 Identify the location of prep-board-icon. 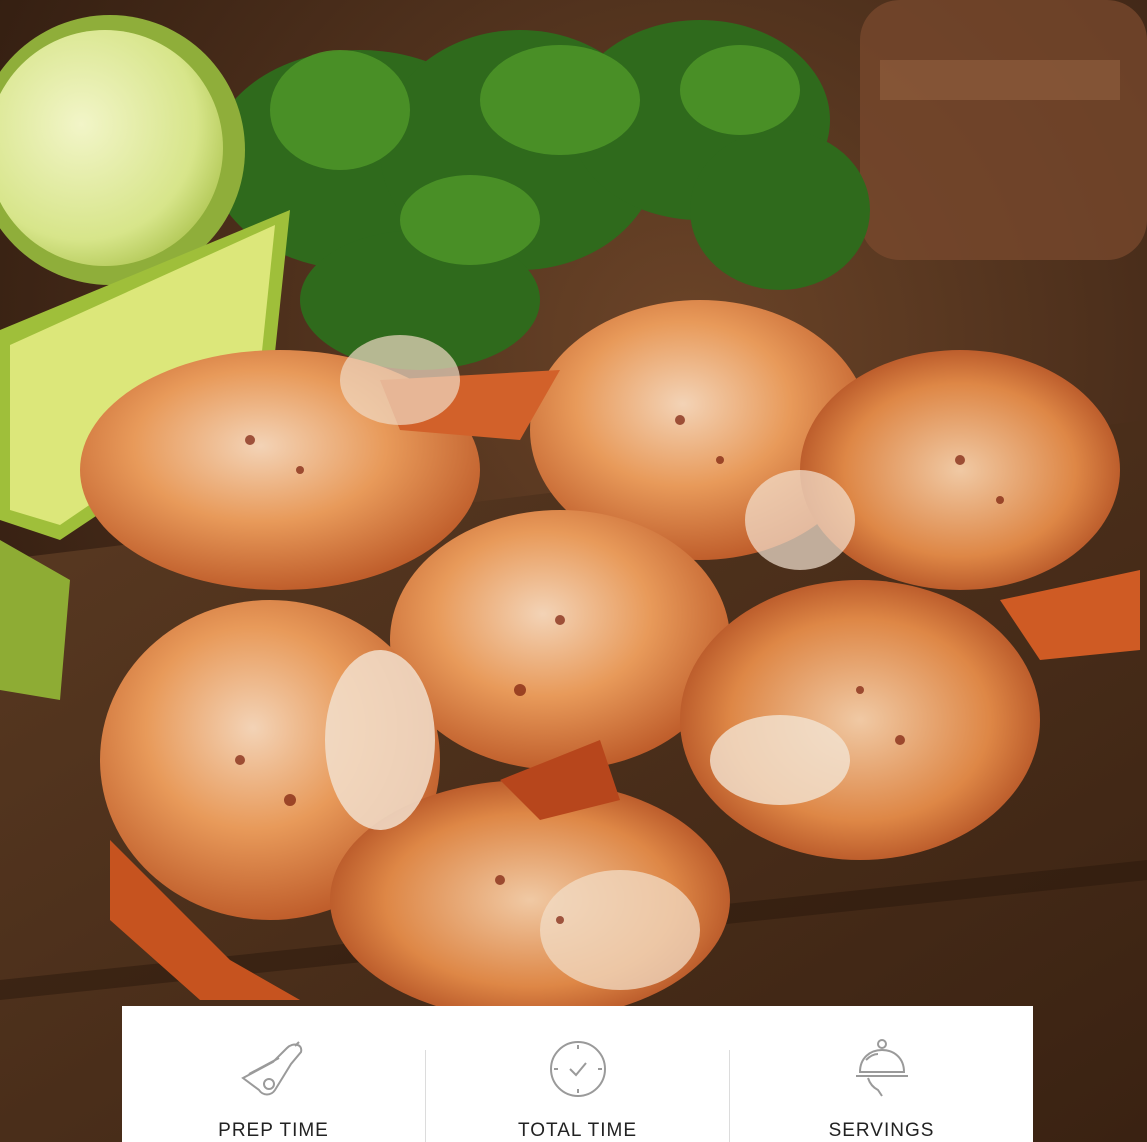
(274, 1069).